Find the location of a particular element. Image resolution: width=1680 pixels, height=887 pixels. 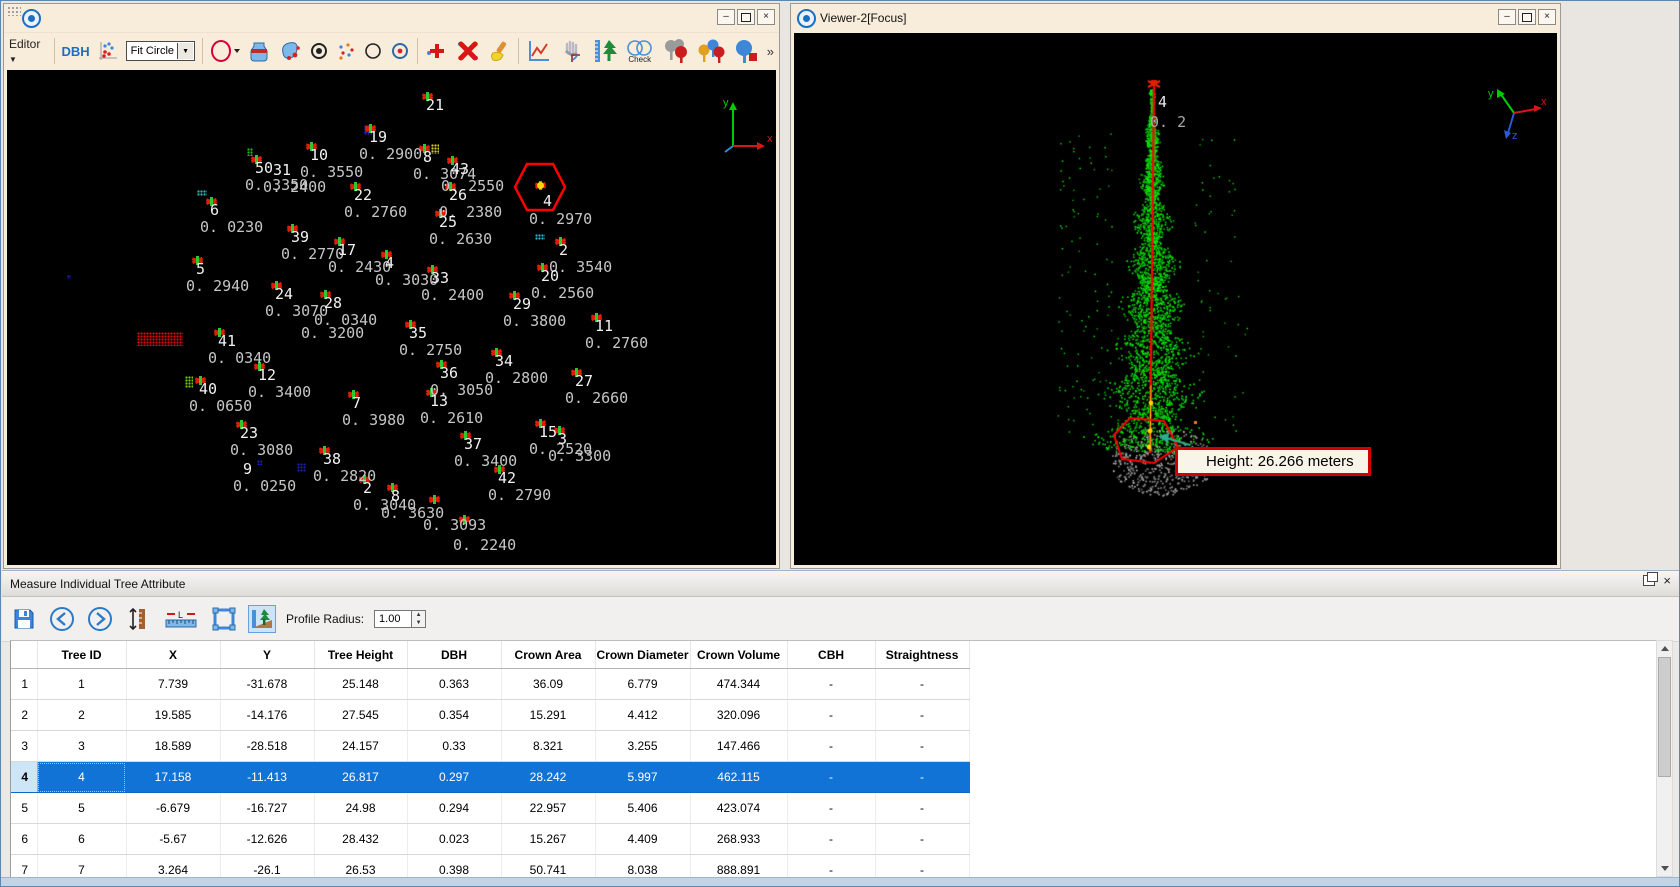

profile-analysis-tool is located at coordinates (262, 619).